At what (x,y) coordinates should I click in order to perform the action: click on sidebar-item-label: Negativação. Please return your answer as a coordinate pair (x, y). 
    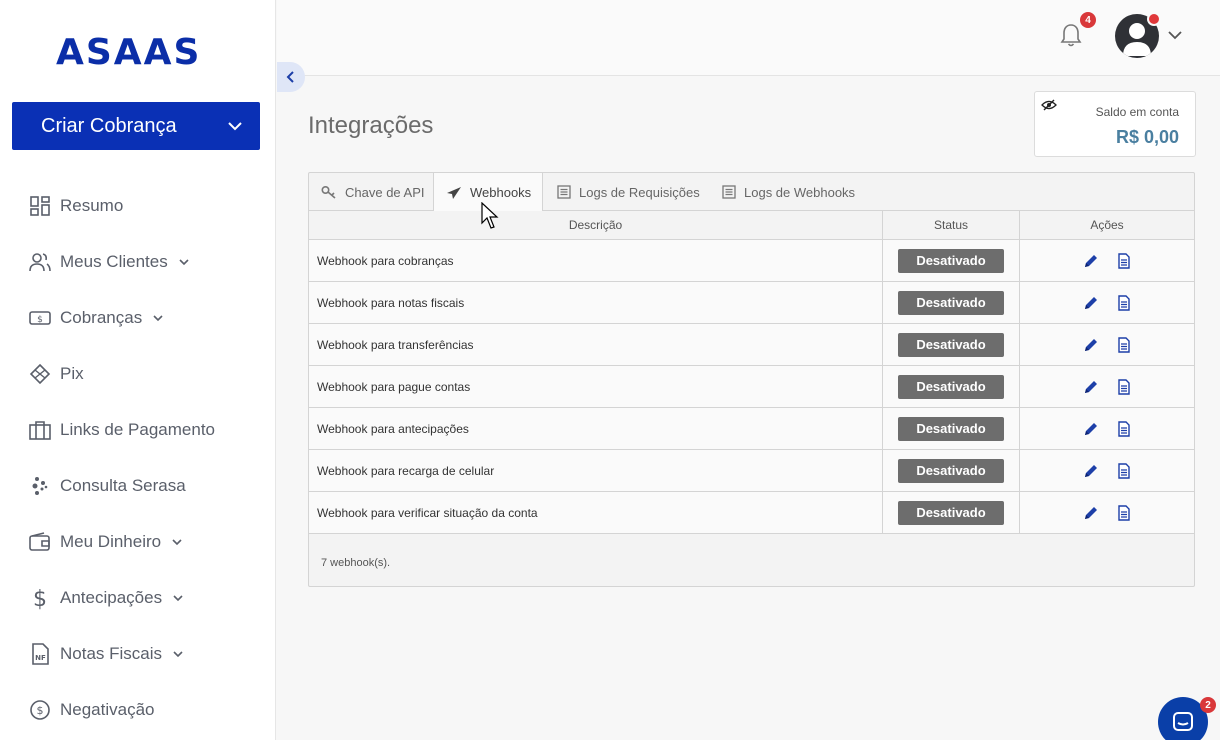
    Looking at the image, I should click on (107, 709).